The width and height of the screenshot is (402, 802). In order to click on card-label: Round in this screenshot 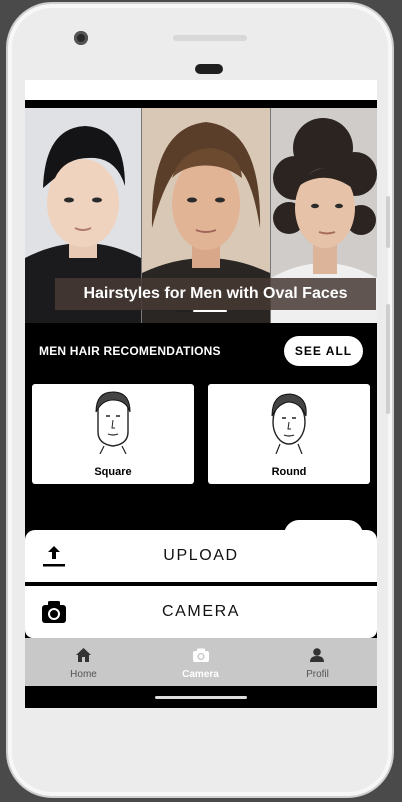, I will do `click(289, 472)`.